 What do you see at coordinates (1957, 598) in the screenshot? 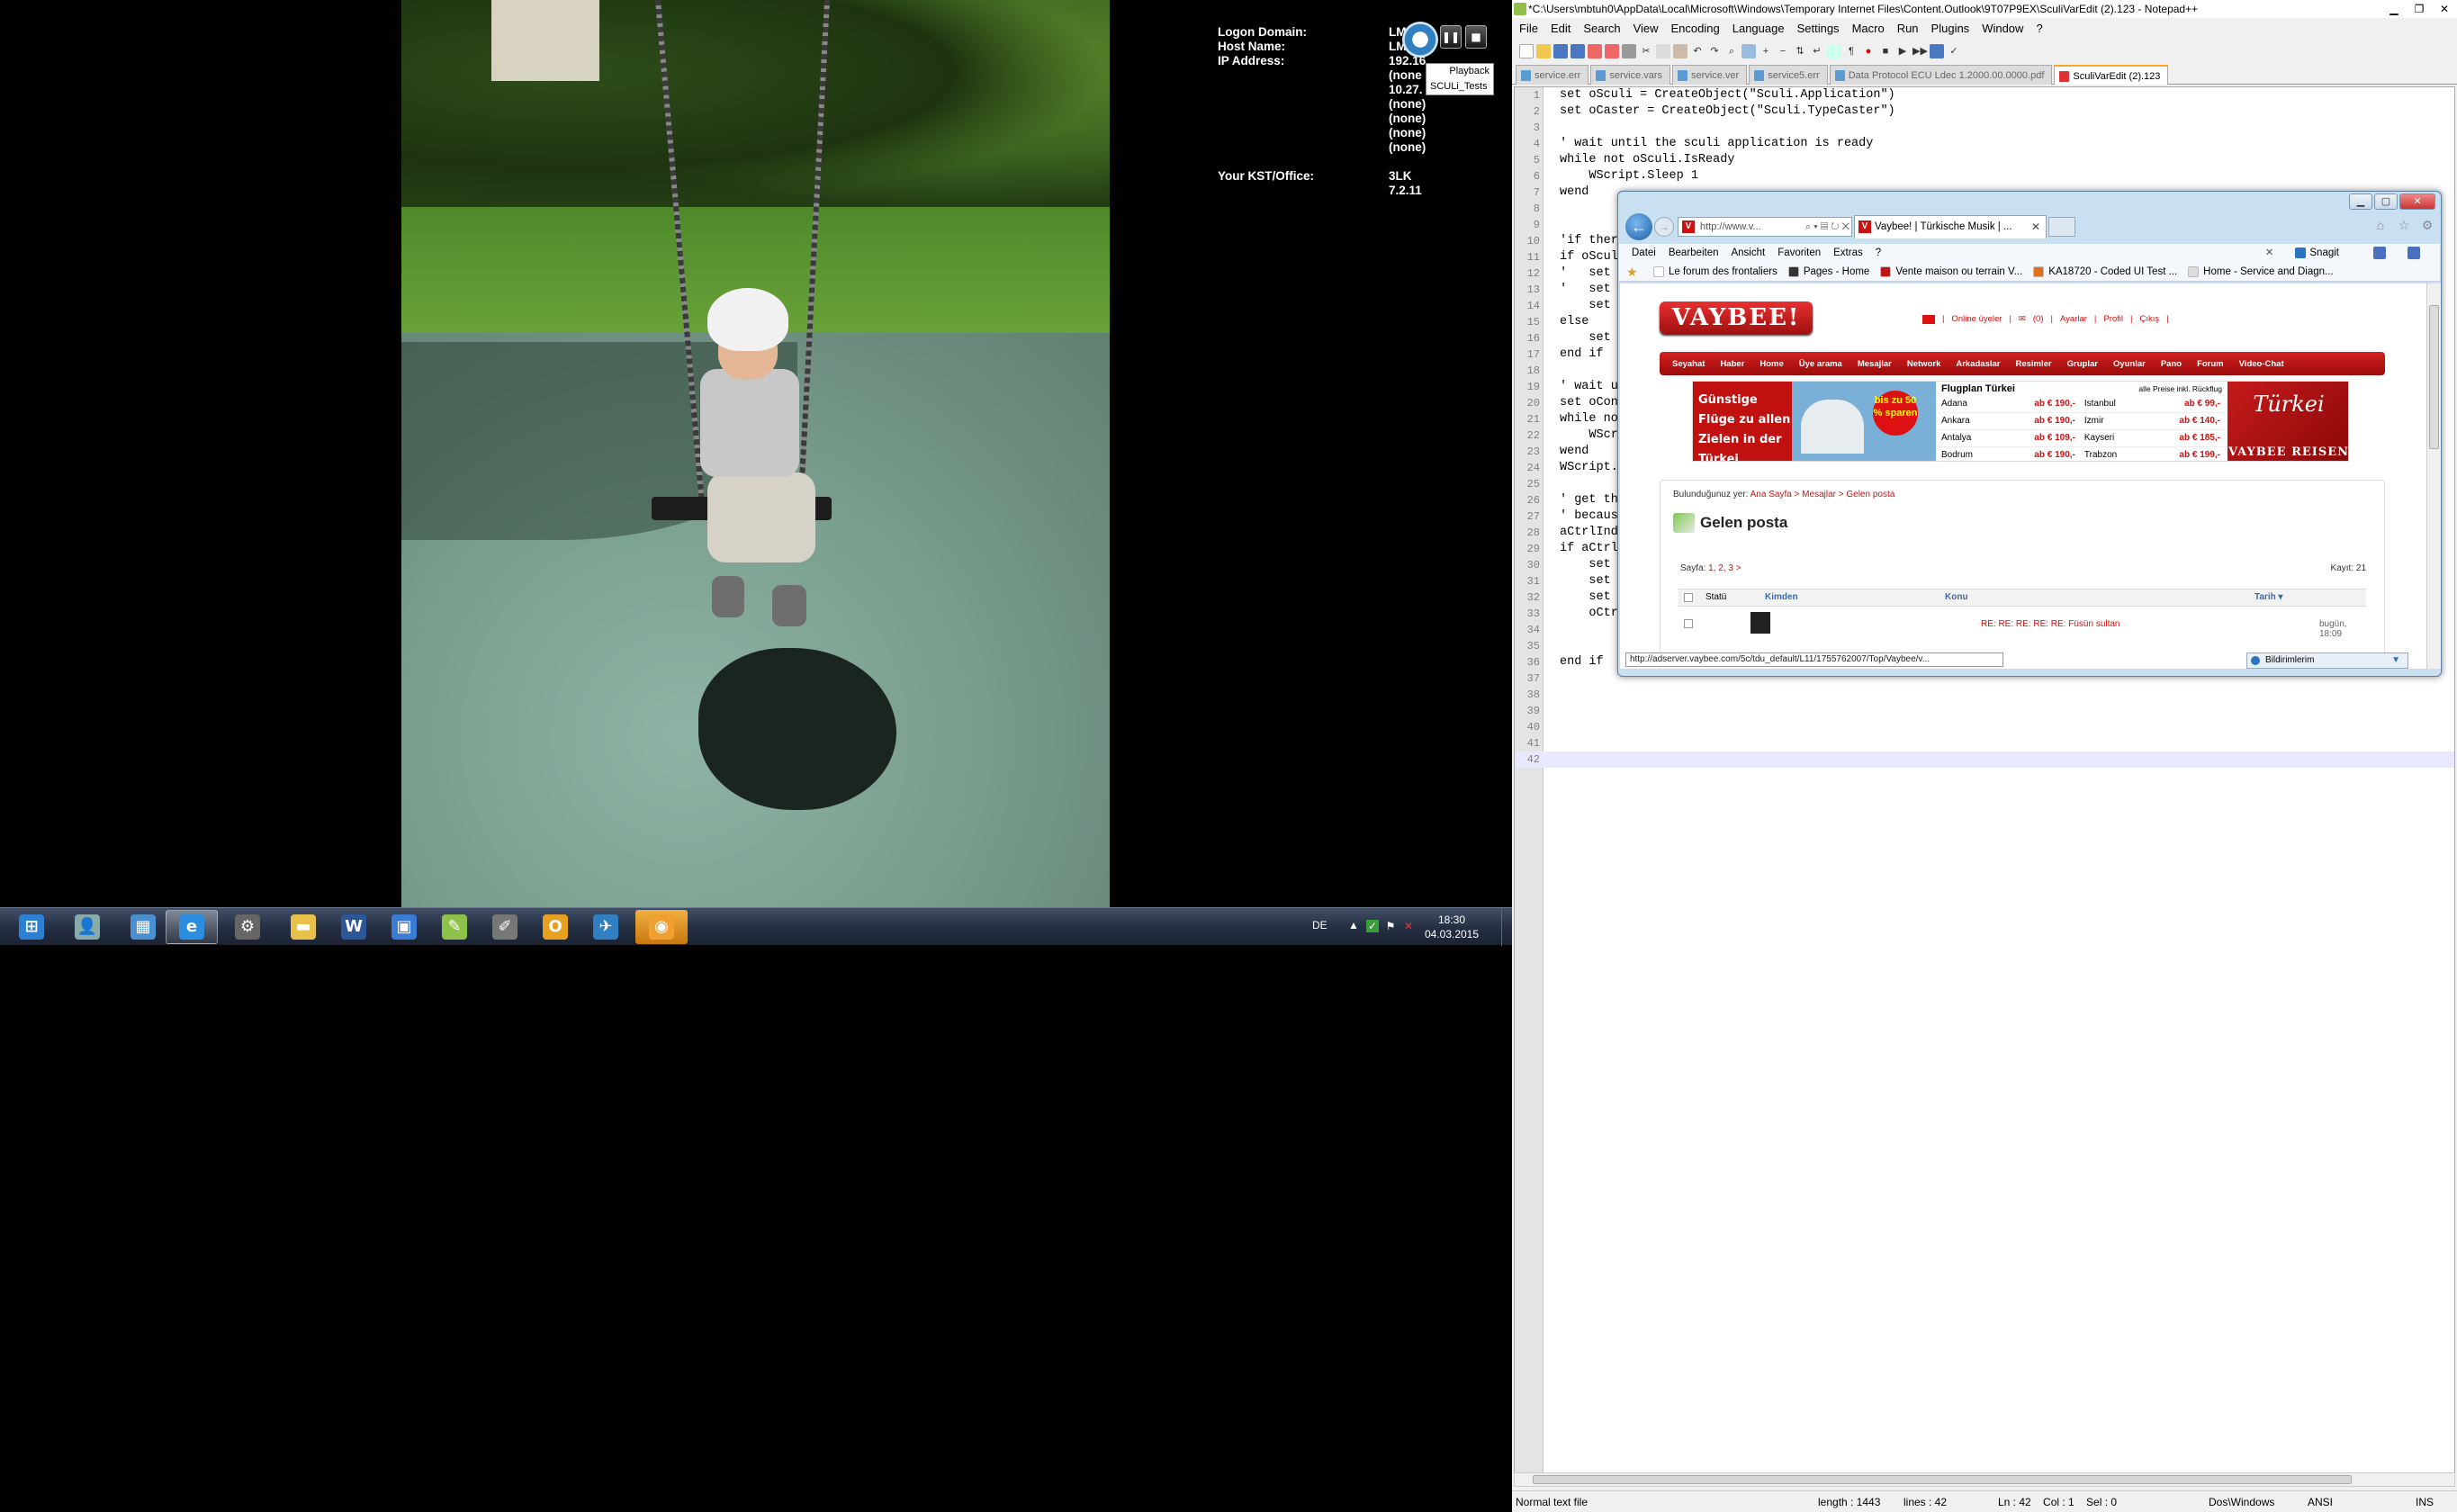
I see `col-subject: Konu` at bounding box center [1957, 598].